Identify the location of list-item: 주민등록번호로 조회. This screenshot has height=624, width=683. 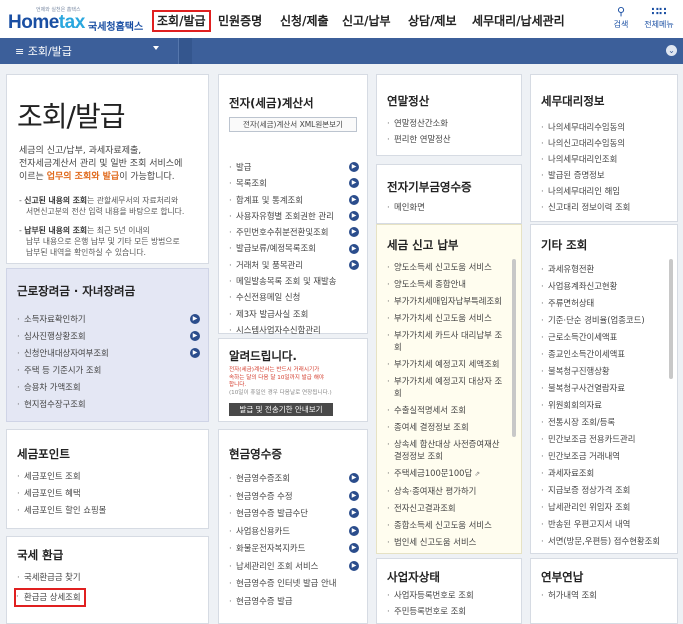
(430, 611).